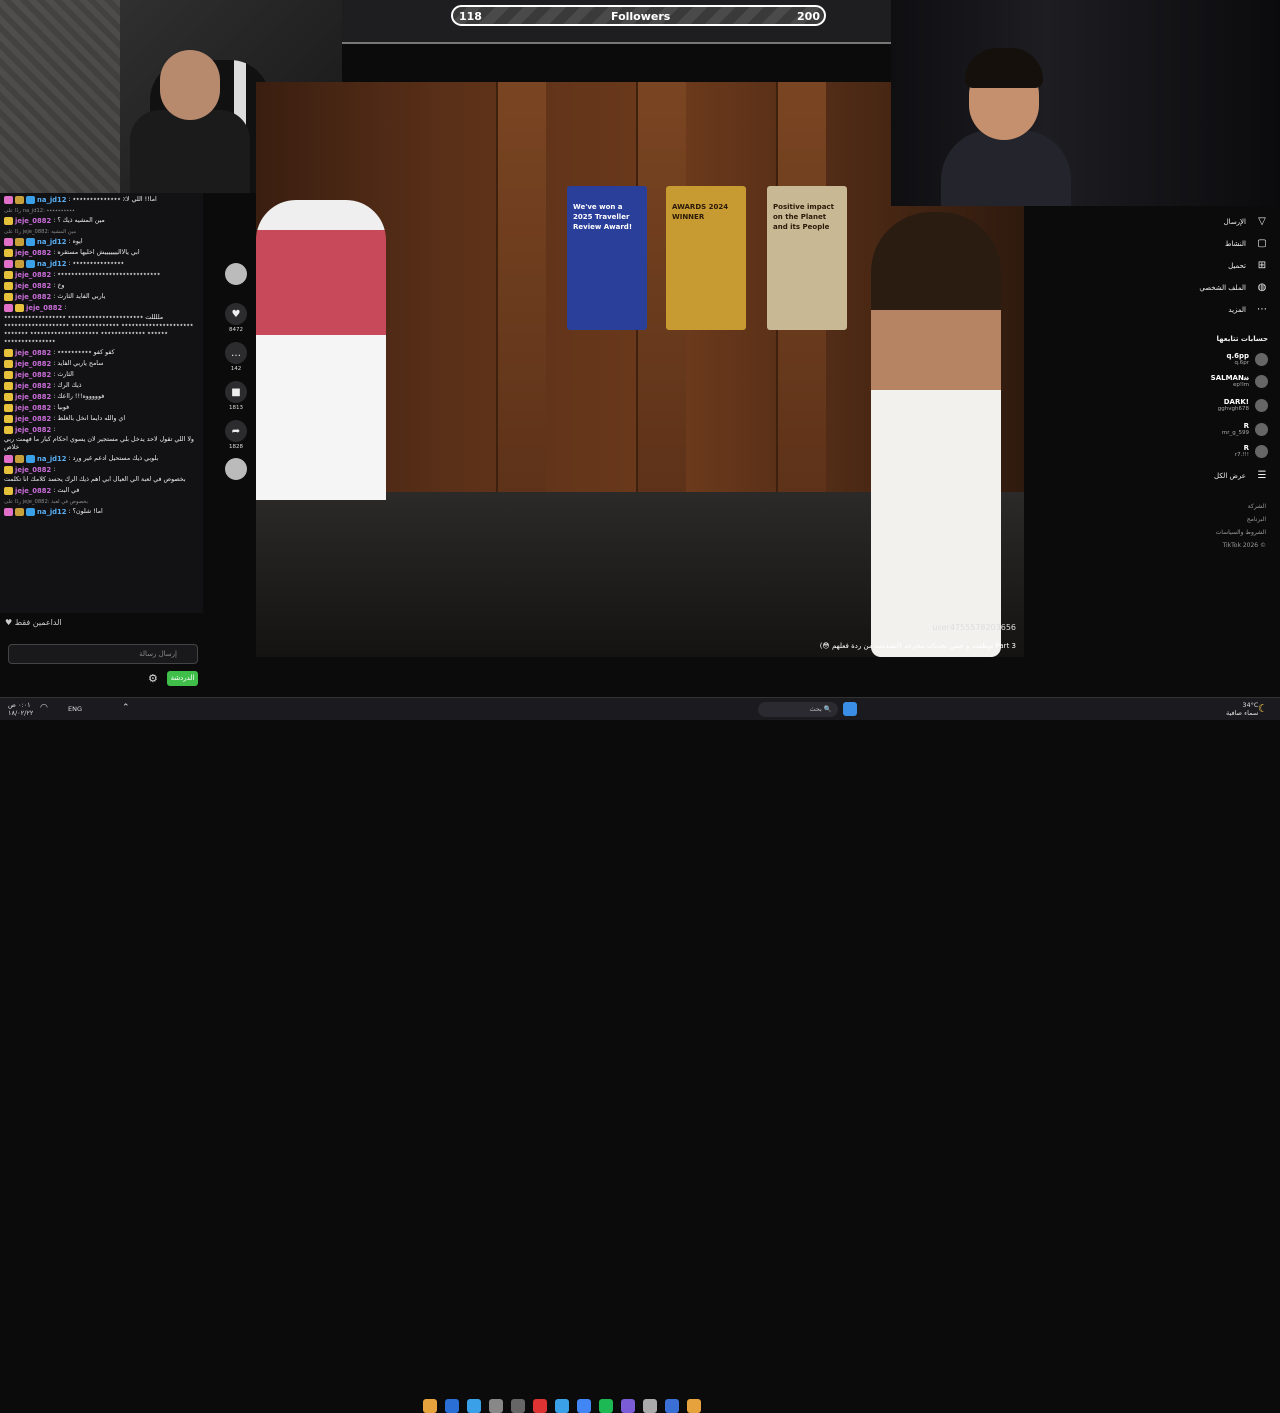  I want to click on following-account: q.6pp q.6pr, so click(1247, 359).